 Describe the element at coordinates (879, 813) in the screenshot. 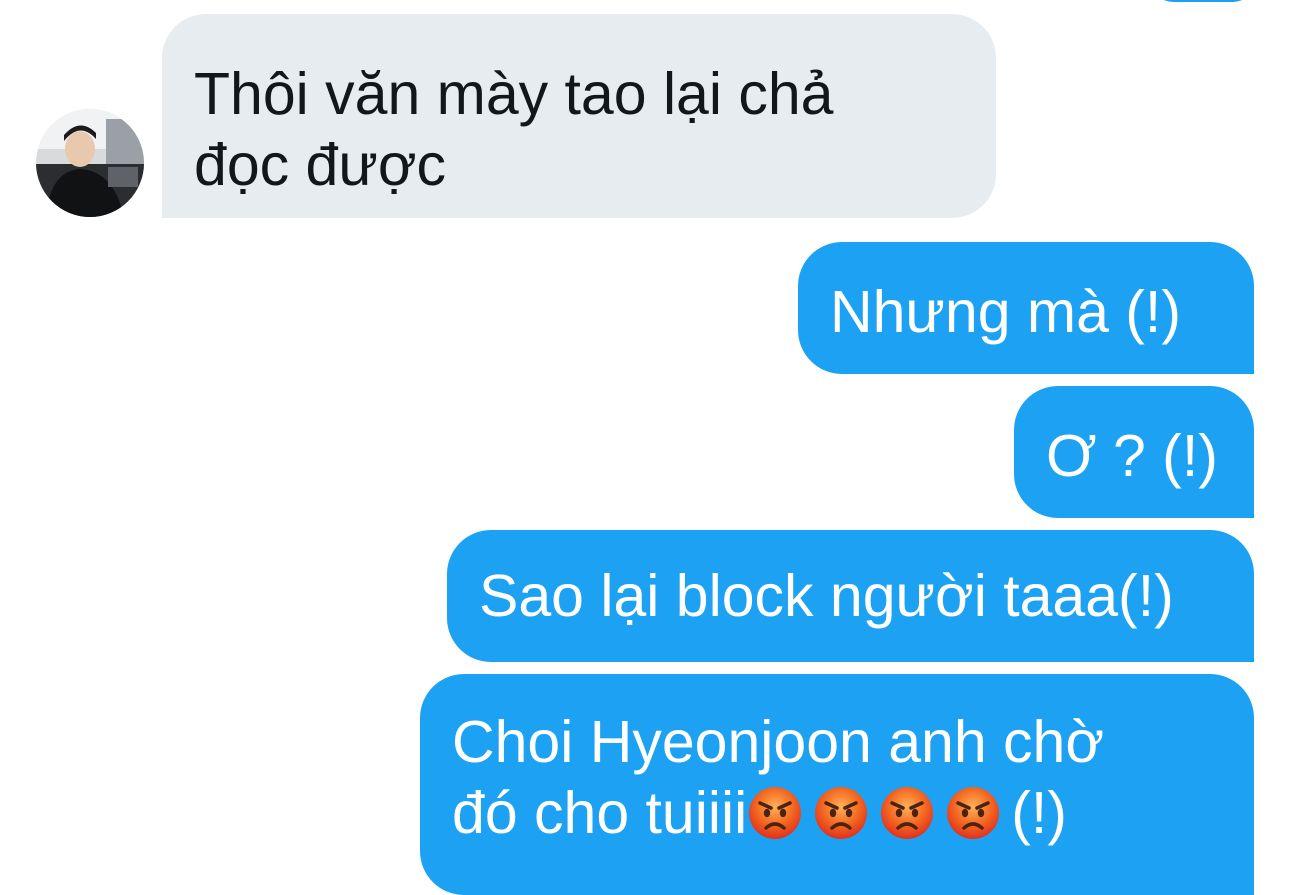

I see `emoji-row` at that location.